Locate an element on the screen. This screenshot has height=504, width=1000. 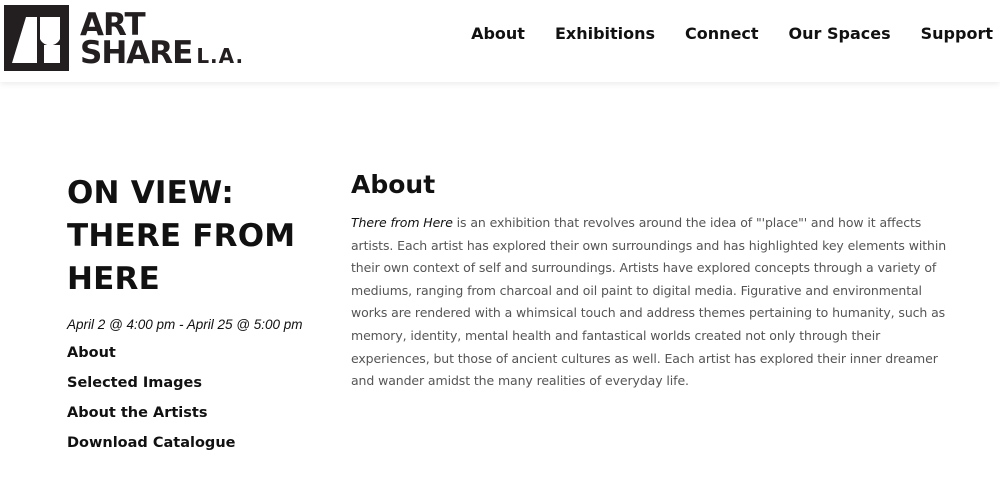
logo-text-share-word: SHARE is located at coordinates (136, 53).